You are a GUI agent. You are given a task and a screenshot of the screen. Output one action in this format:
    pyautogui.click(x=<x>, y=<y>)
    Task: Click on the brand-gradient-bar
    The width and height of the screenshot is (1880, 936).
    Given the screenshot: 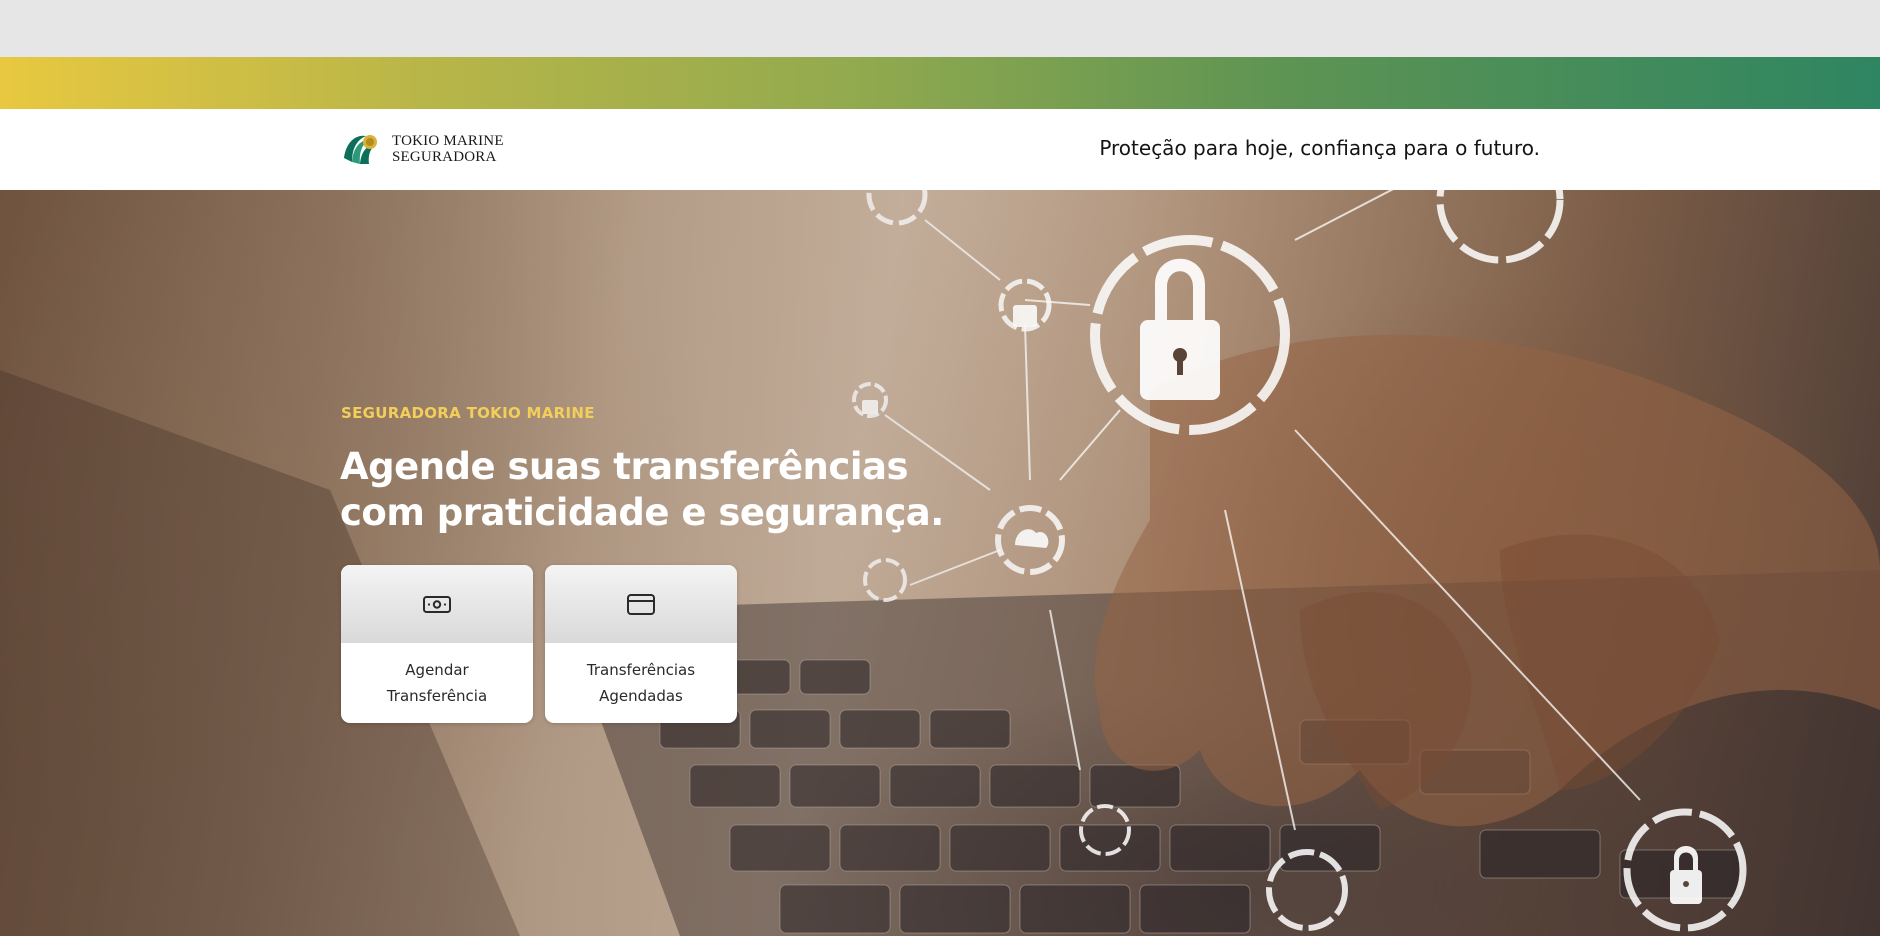 What is the action you would take?
    pyautogui.click(x=940, y=83)
    